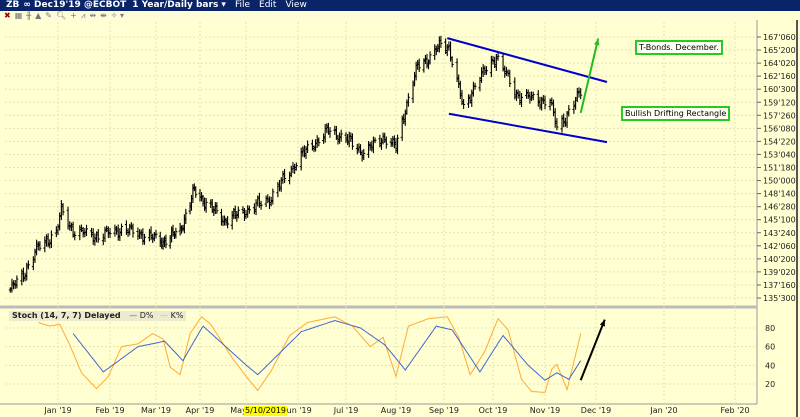 The height and width of the screenshot is (417, 800). Describe the element at coordinates (779, 89) in the screenshot. I see `price-tick-label: 160'300` at that location.